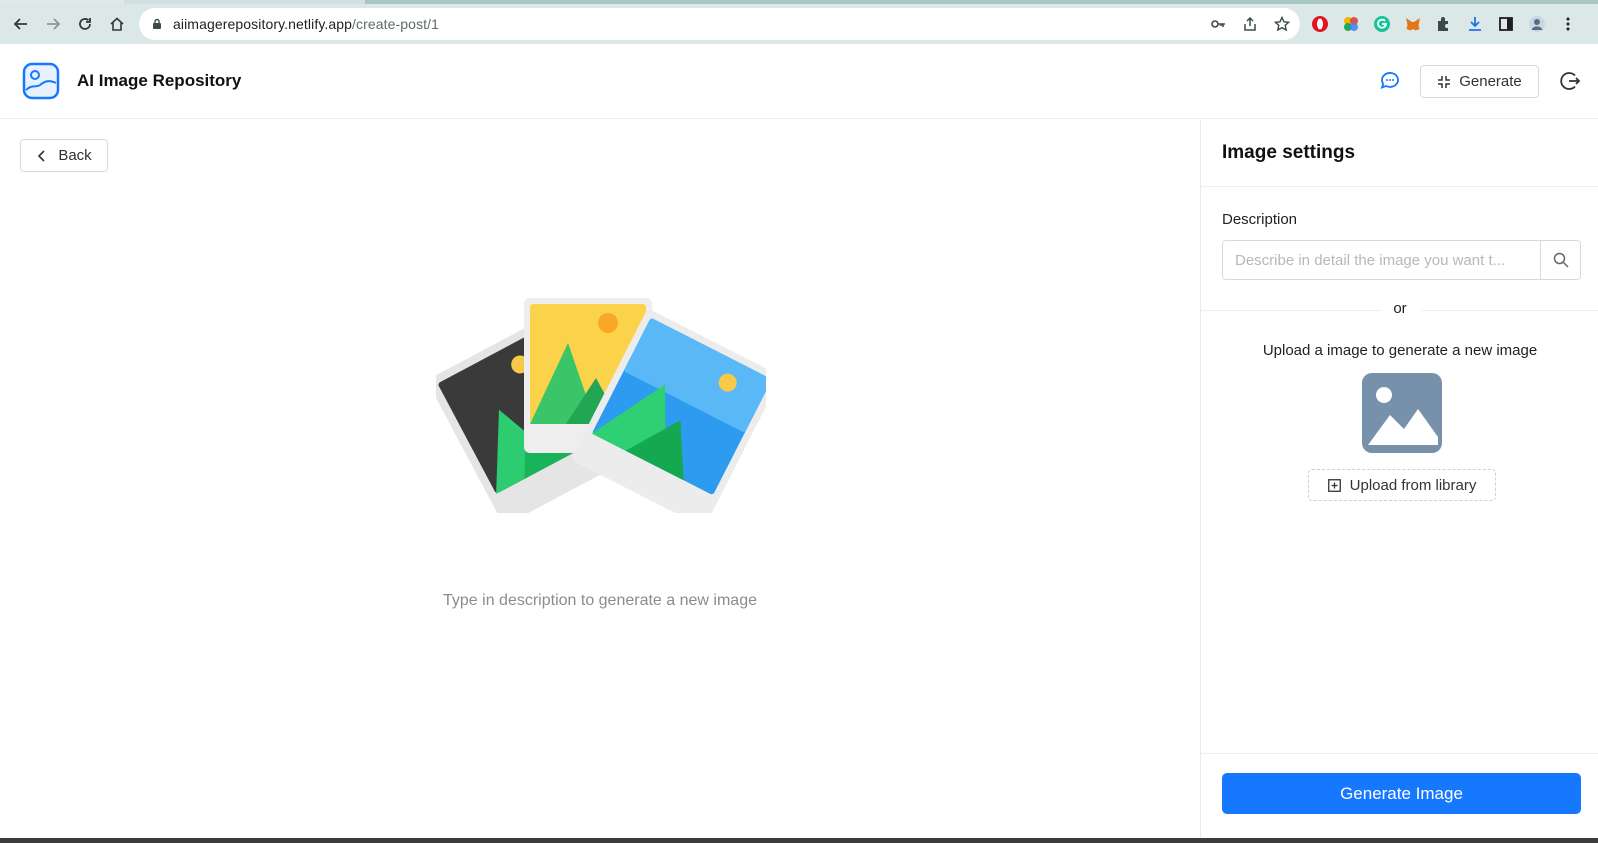 The image size is (1598, 843). Describe the element at coordinates (1479, 81) in the screenshot. I see `header-generate-button: Generate` at that location.